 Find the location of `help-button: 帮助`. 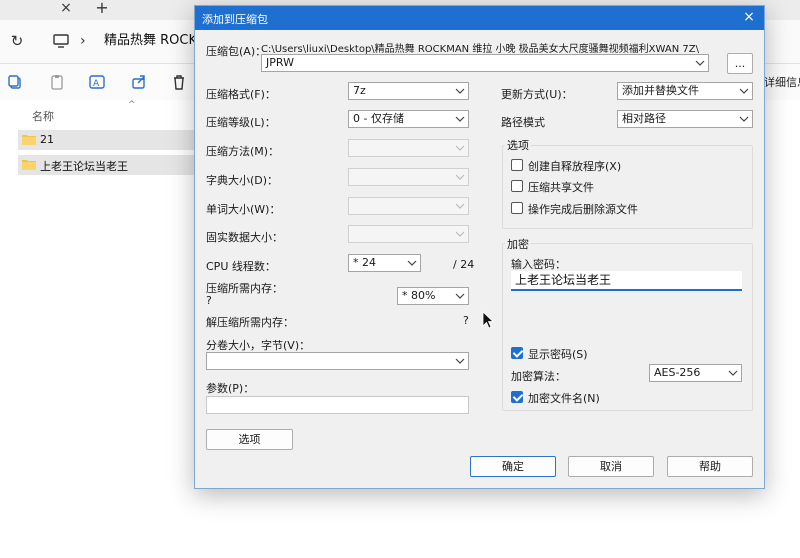

help-button: 帮助 is located at coordinates (710, 466).